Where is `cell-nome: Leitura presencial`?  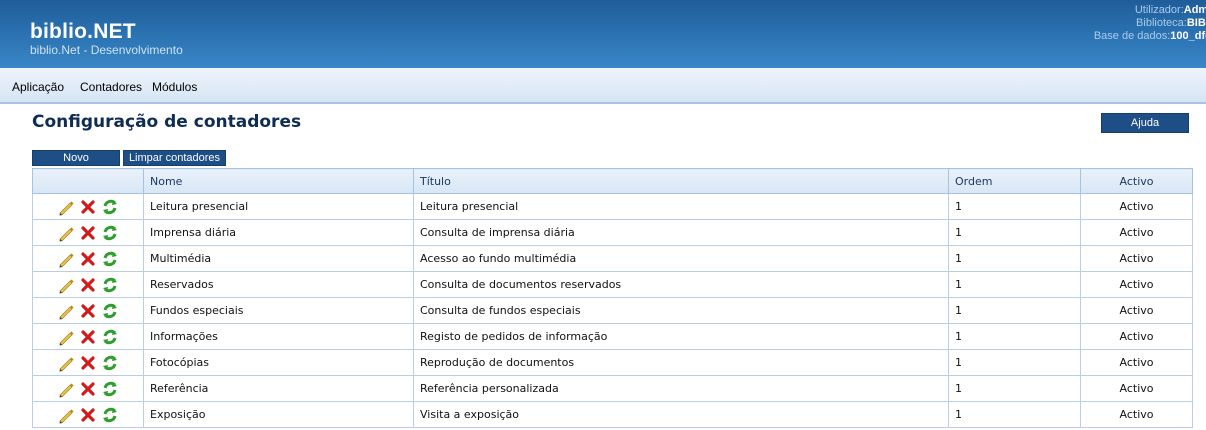 cell-nome: Leitura presencial is located at coordinates (278, 206).